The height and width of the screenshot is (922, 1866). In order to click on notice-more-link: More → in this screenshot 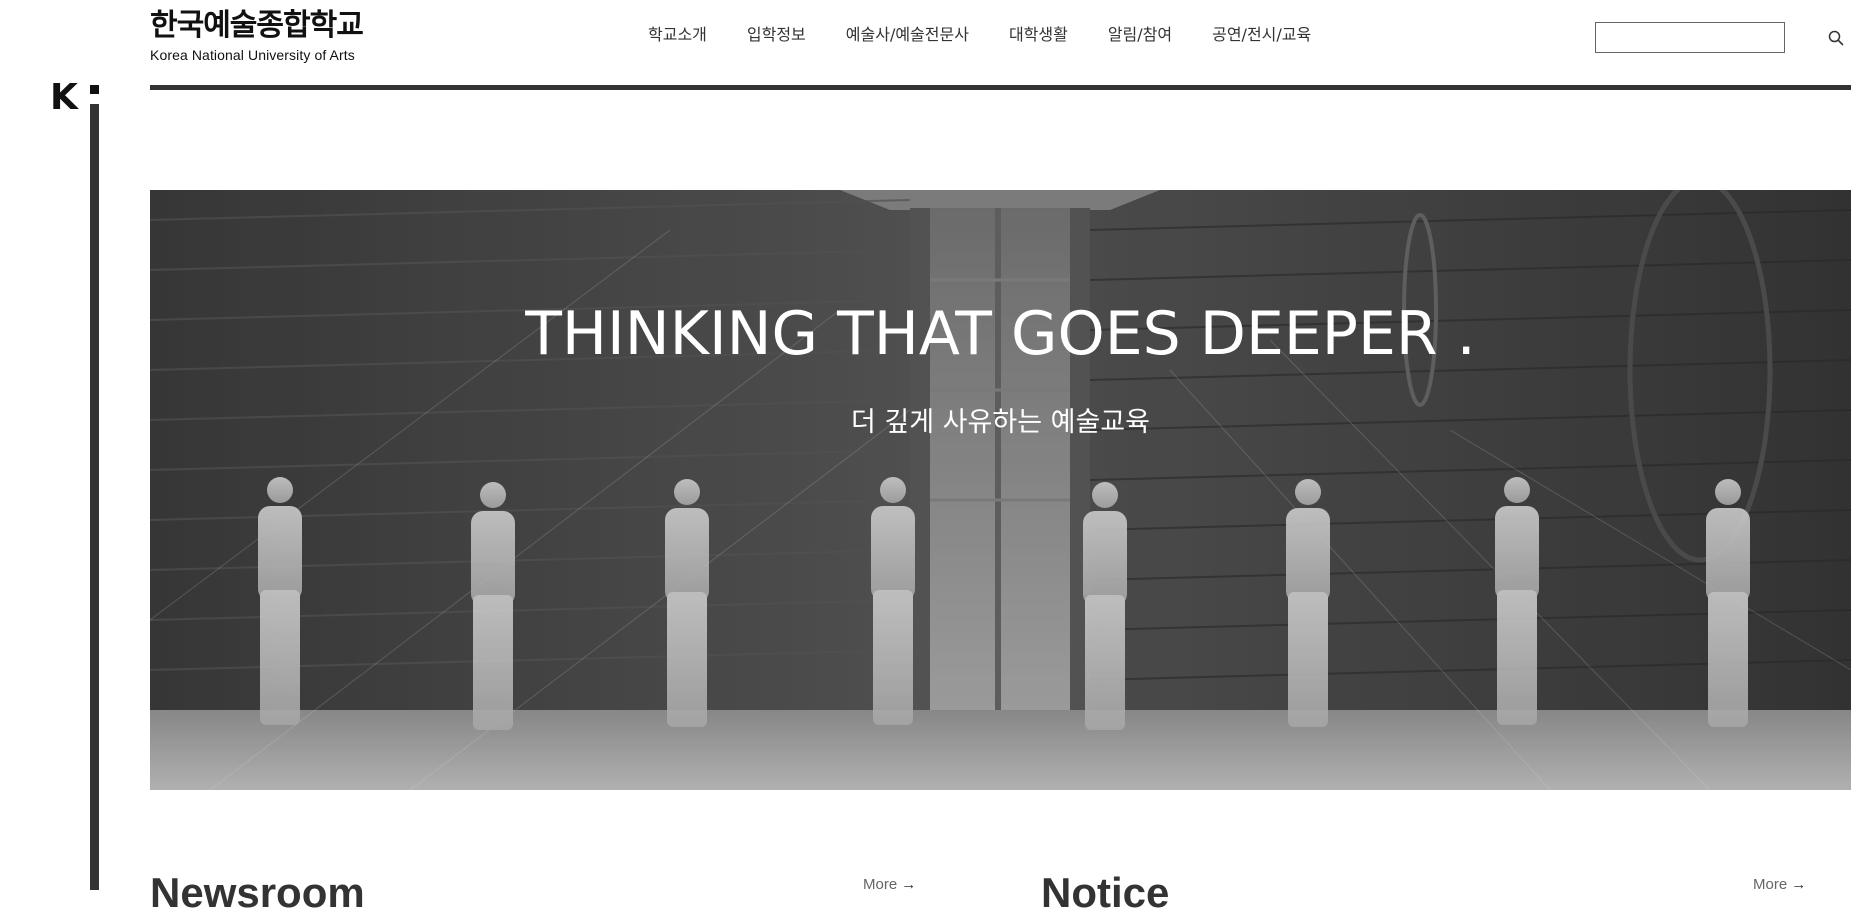, I will do `click(1779, 885)`.